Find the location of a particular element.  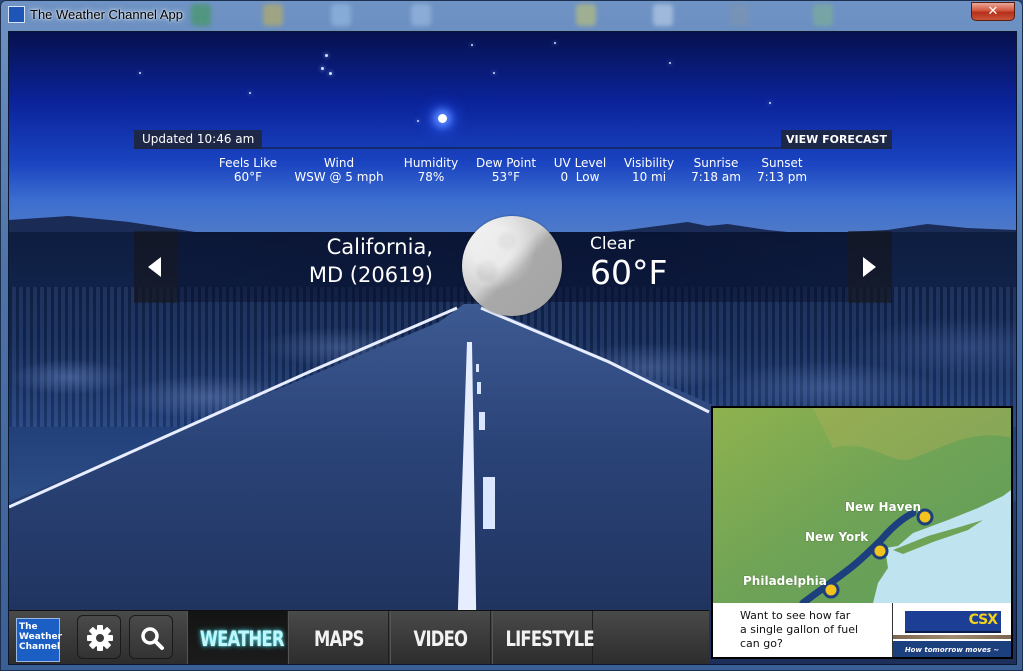

location-state-zip: MD (20619) is located at coordinates (370, 275).